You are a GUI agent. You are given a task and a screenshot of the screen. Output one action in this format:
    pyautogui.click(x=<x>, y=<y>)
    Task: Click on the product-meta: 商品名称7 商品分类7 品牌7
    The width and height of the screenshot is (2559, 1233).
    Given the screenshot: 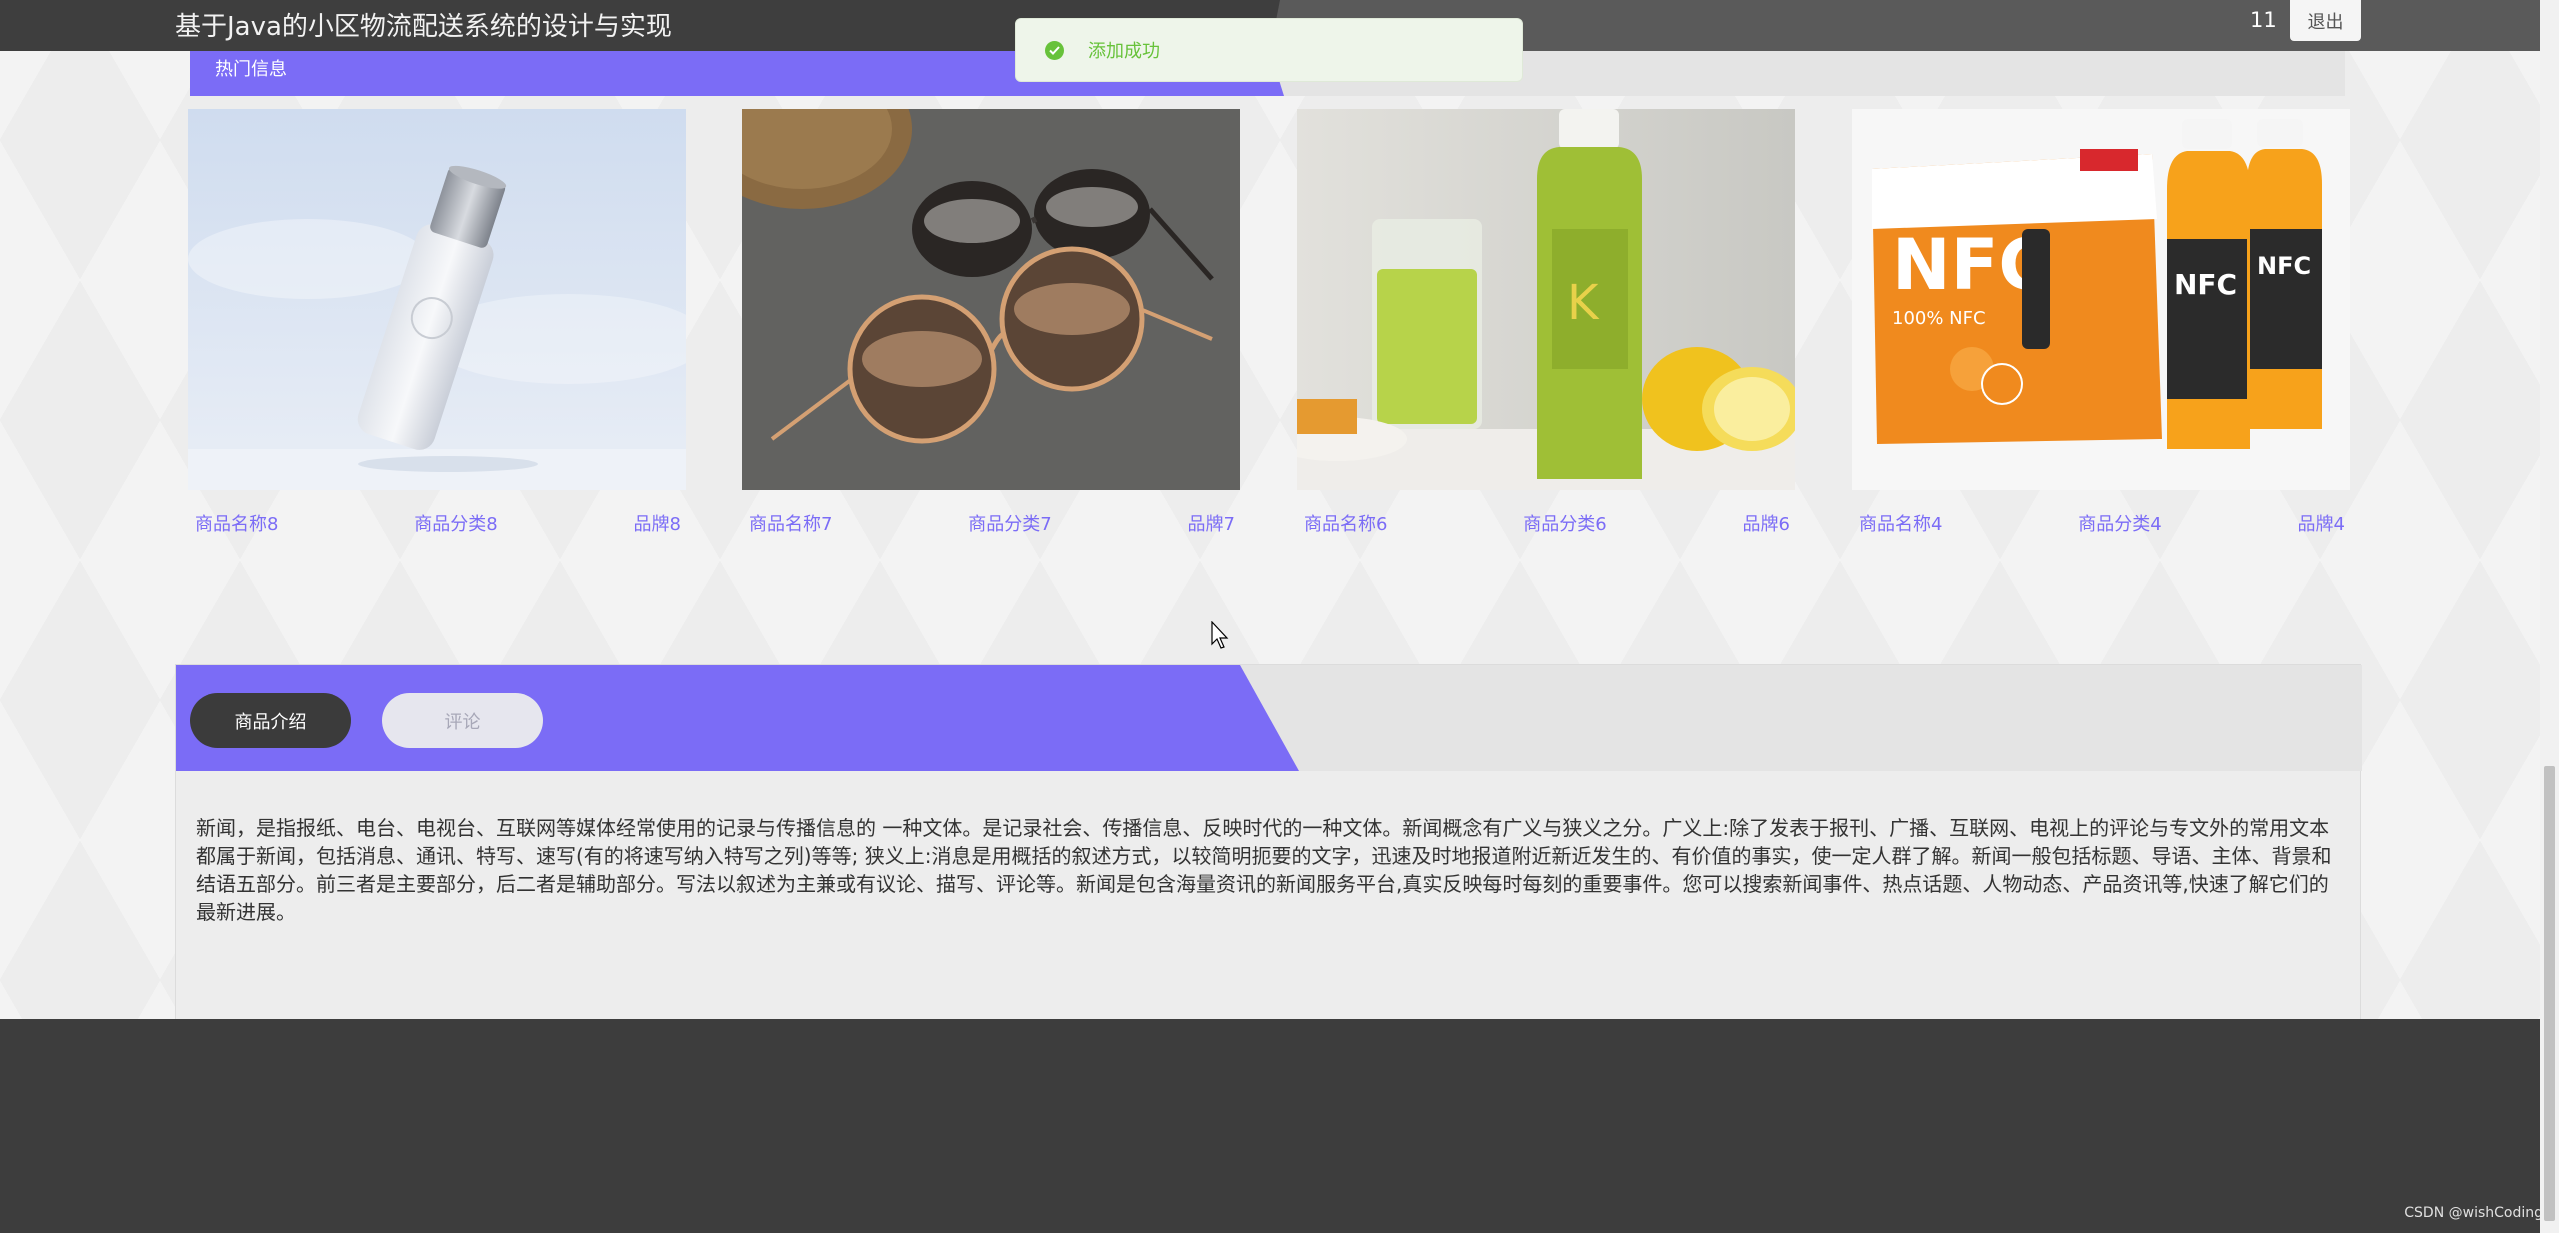 What is the action you would take?
    pyautogui.click(x=992, y=523)
    